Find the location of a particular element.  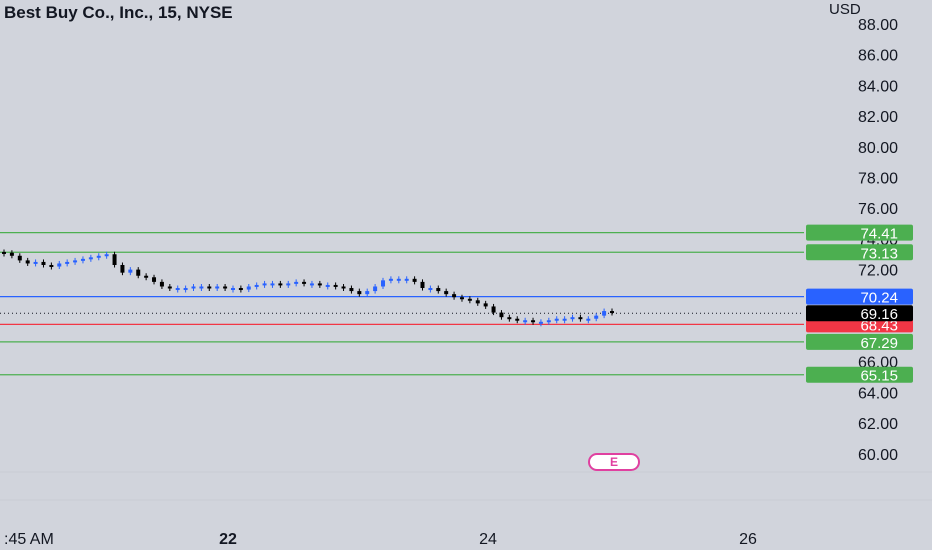

last-price-label: 69.16 is located at coordinates (879, 314).